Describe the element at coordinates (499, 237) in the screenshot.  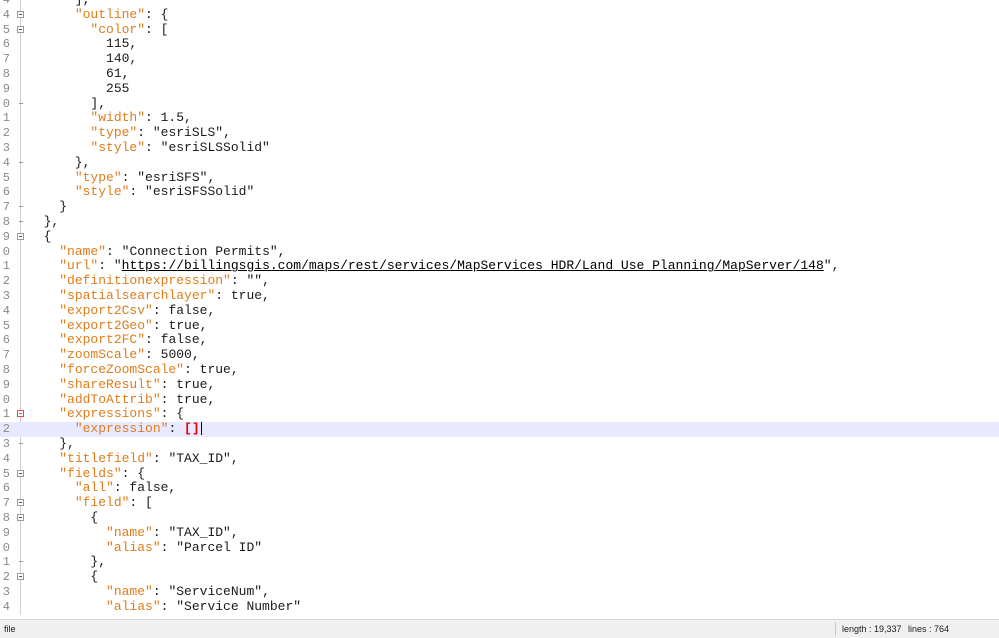
I see `code-line: 9 {` at that location.